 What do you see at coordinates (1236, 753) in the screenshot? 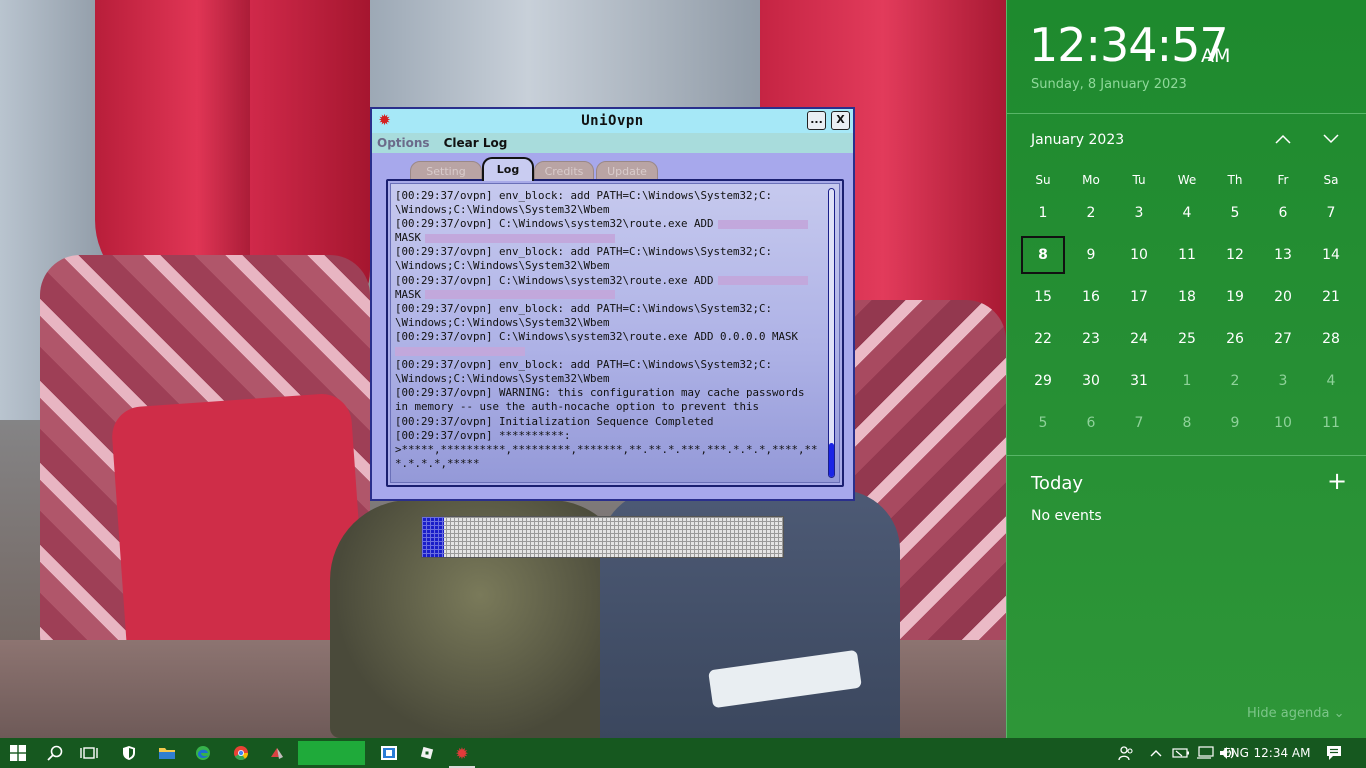
I see `language-indicator: ENG` at bounding box center [1236, 753].